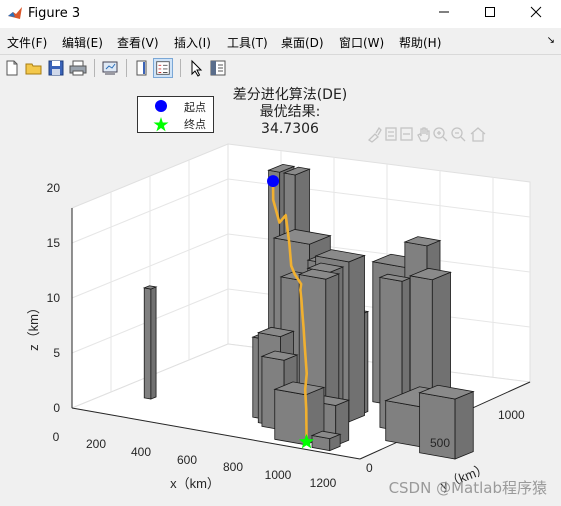 Image resolution: width=561 pixels, height=506 pixels. I want to click on x-tick-label: 600, so click(187, 460).